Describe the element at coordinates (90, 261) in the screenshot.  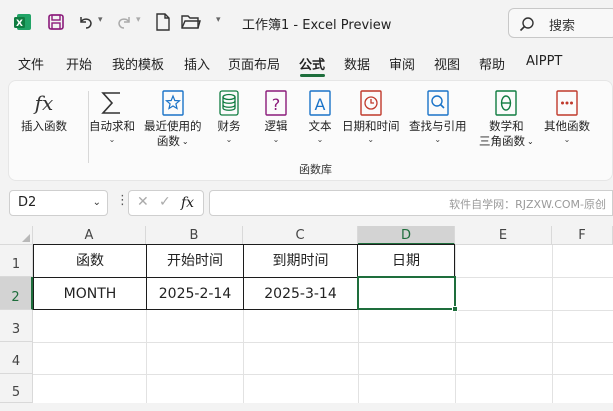
I see `cell-a1: 函数` at that location.